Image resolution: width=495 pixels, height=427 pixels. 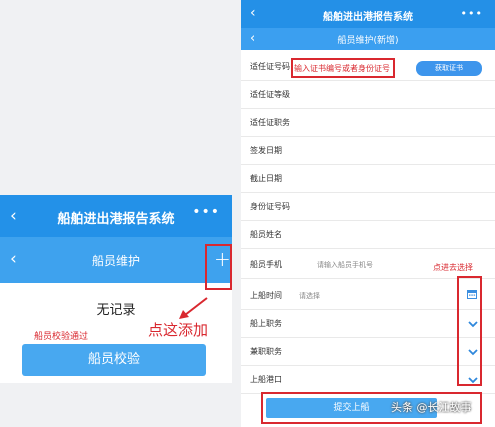 I want to click on field-label: 适任证职务, so click(x=270, y=122).